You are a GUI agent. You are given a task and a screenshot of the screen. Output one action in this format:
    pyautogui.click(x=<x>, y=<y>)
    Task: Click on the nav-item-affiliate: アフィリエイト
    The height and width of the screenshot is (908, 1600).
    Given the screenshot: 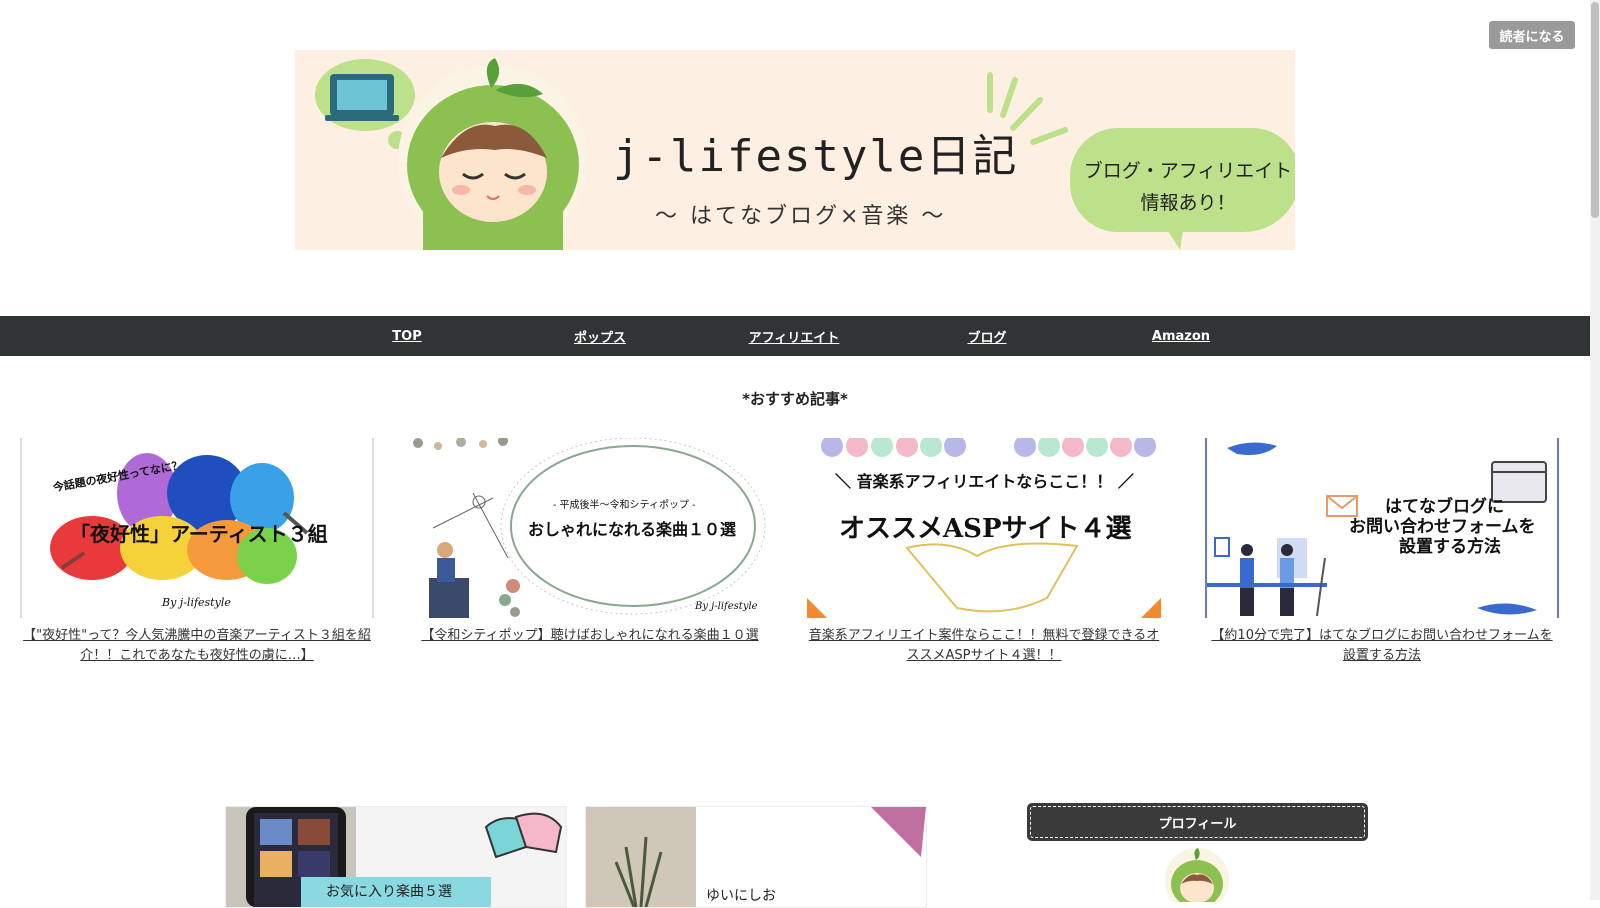 What is the action you would take?
    pyautogui.click(x=794, y=336)
    